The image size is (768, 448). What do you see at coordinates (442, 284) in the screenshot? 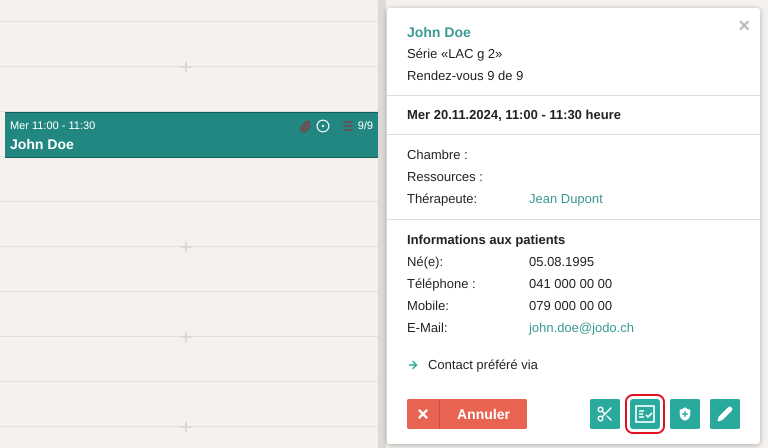
I see `info-label: Téléphone :` at bounding box center [442, 284].